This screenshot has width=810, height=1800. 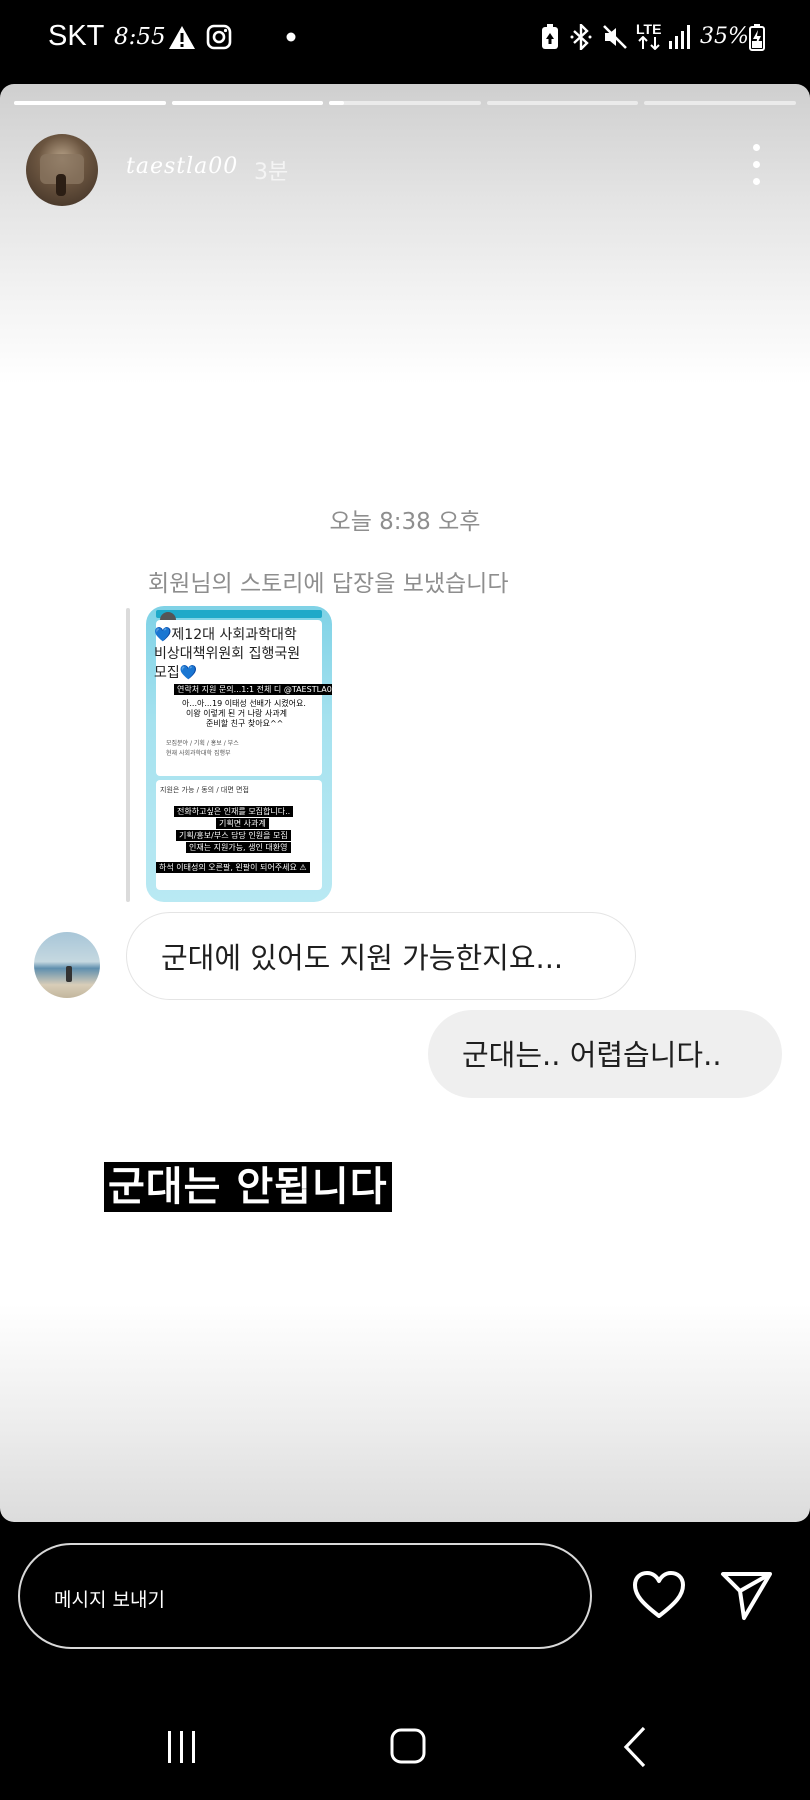 What do you see at coordinates (140, 37) in the screenshot?
I see `clock: 8:55` at bounding box center [140, 37].